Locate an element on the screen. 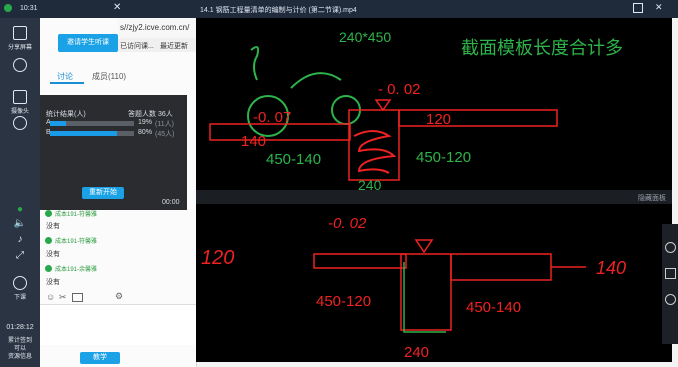  stroke-arrow is located at coordinates (316, 80).